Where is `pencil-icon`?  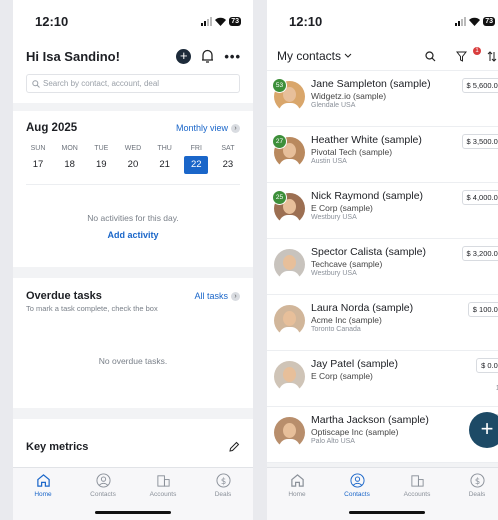
pencil-icon is located at coordinates (234, 446).